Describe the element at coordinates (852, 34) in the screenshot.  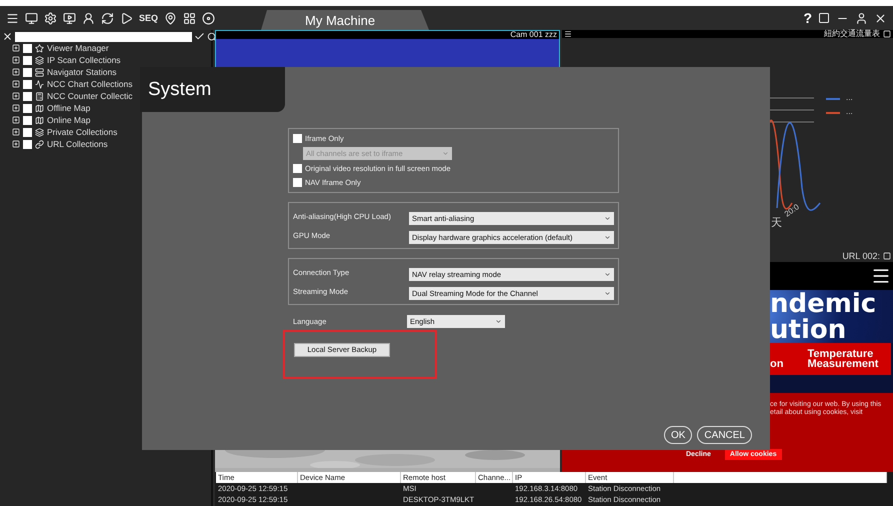
I see `panel-title: 紐約交通流量表` at that location.